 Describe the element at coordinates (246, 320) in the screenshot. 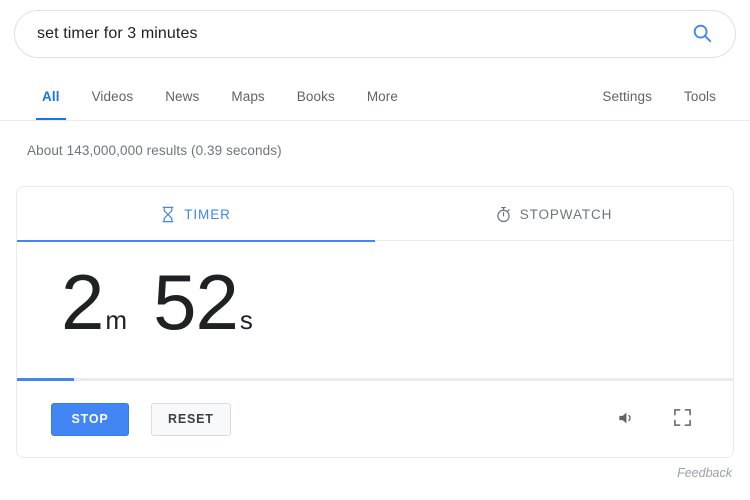

I see `timer-seconds-unit: s` at that location.